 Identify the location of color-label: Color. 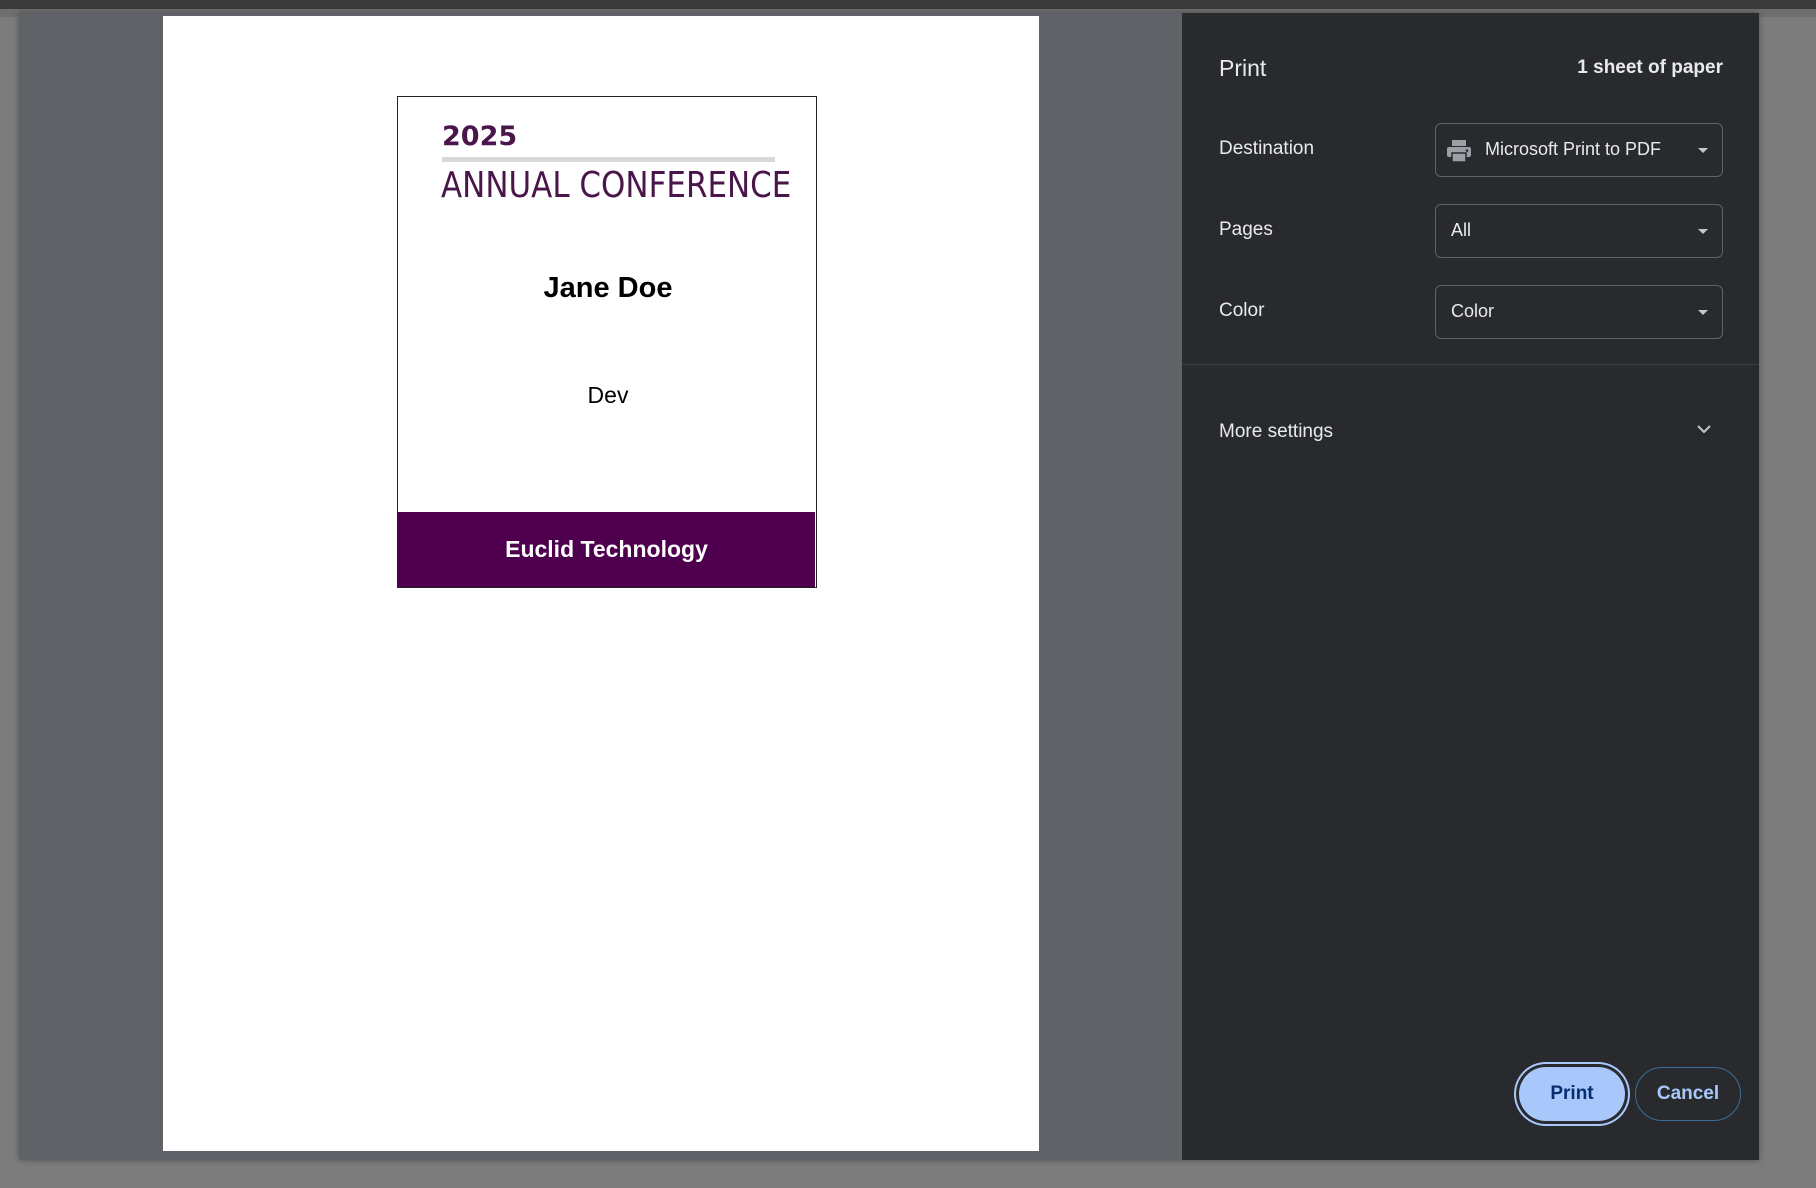
(1242, 310).